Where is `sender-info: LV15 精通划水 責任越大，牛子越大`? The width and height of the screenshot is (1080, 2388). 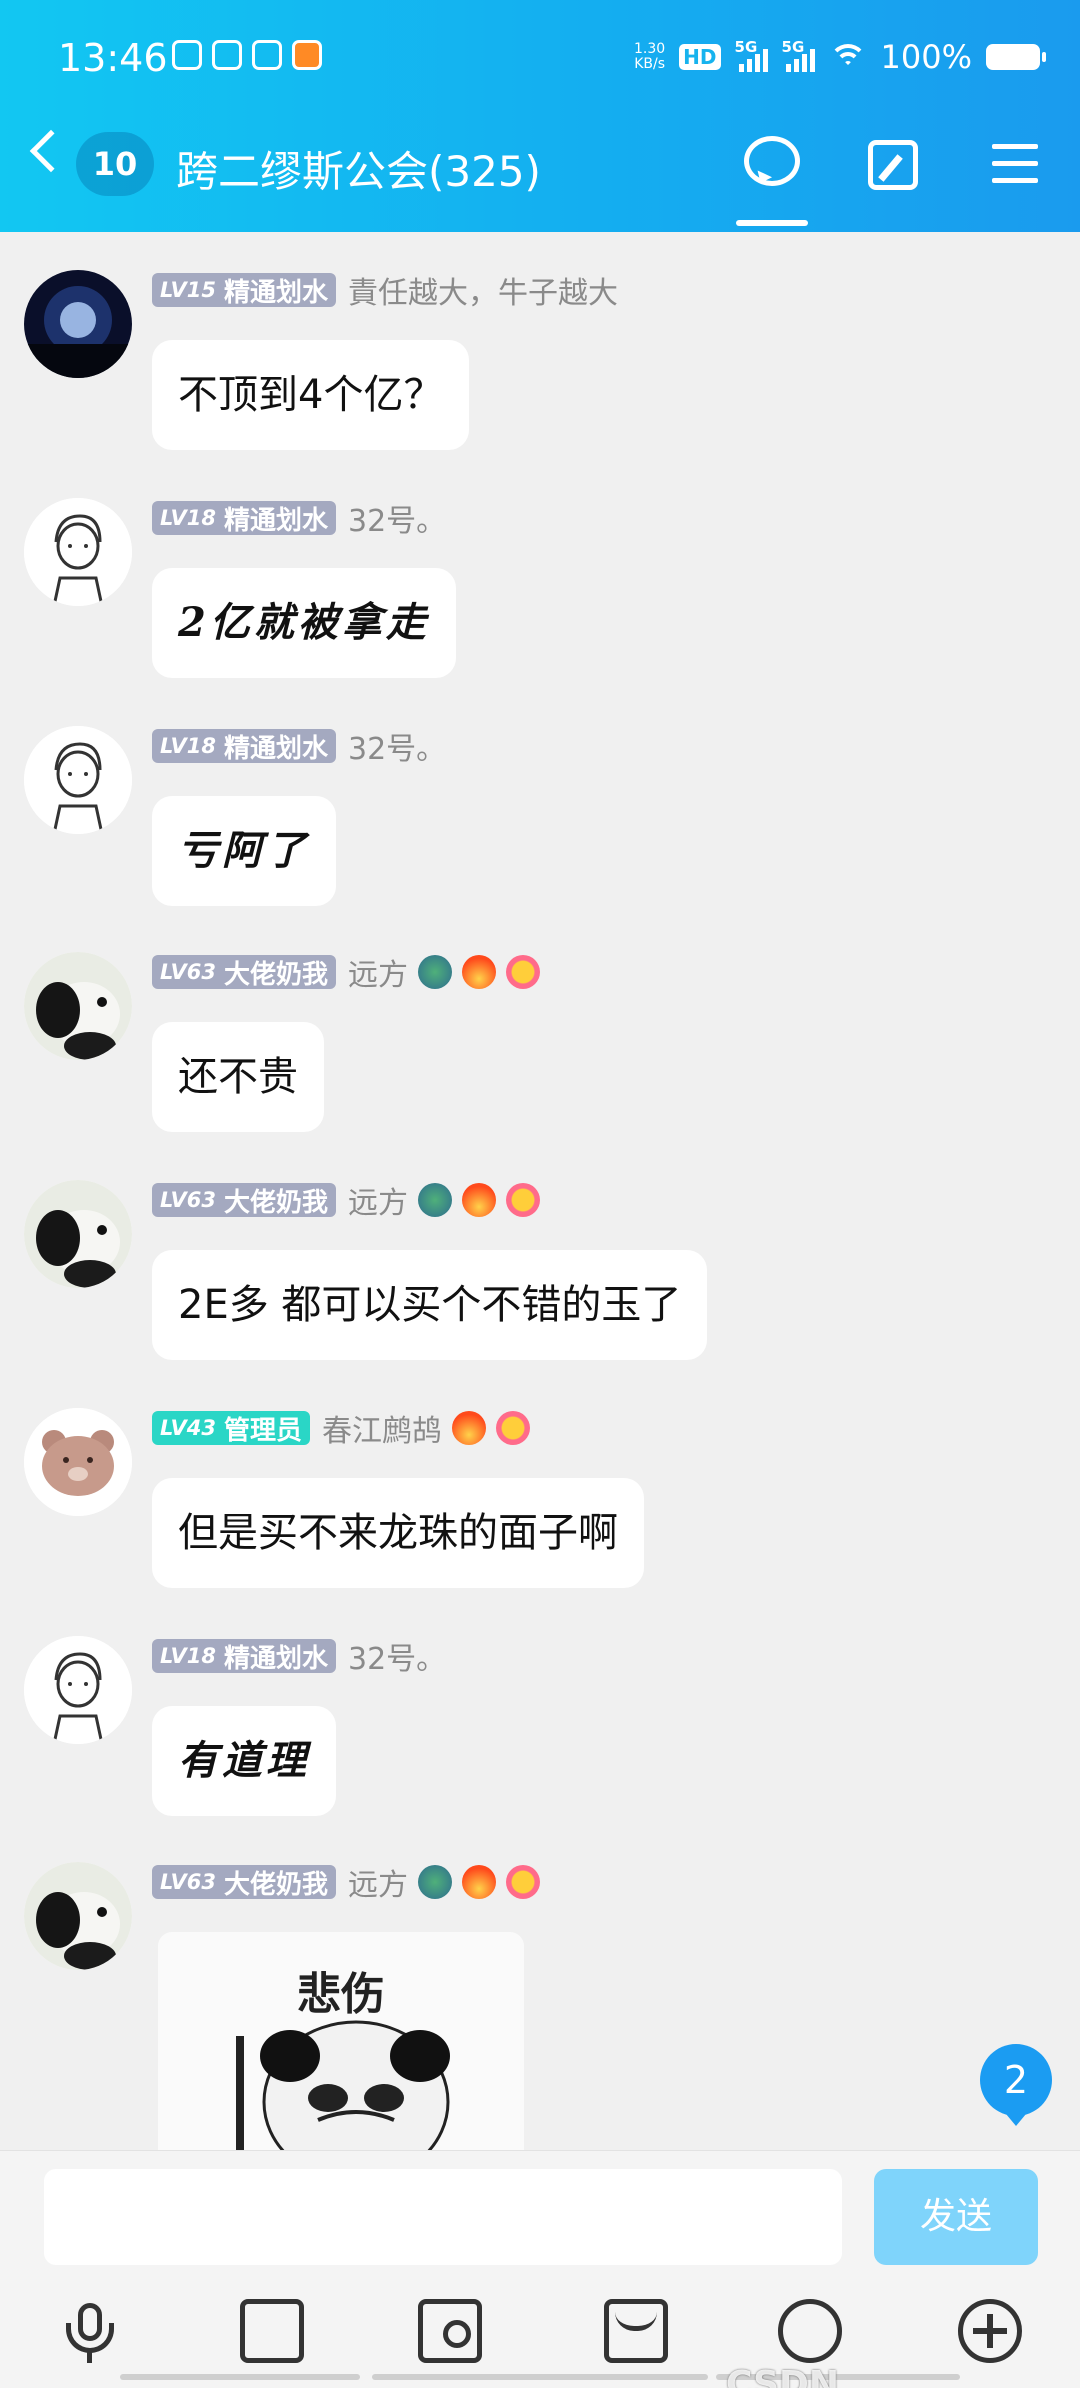 sender-info: LV15 精通划水 責任越大，牛子越大 is located at coordinates (385, 291).